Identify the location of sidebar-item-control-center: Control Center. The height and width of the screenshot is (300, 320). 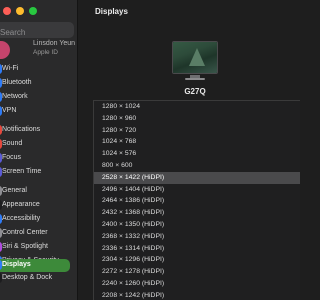
(38, 233).